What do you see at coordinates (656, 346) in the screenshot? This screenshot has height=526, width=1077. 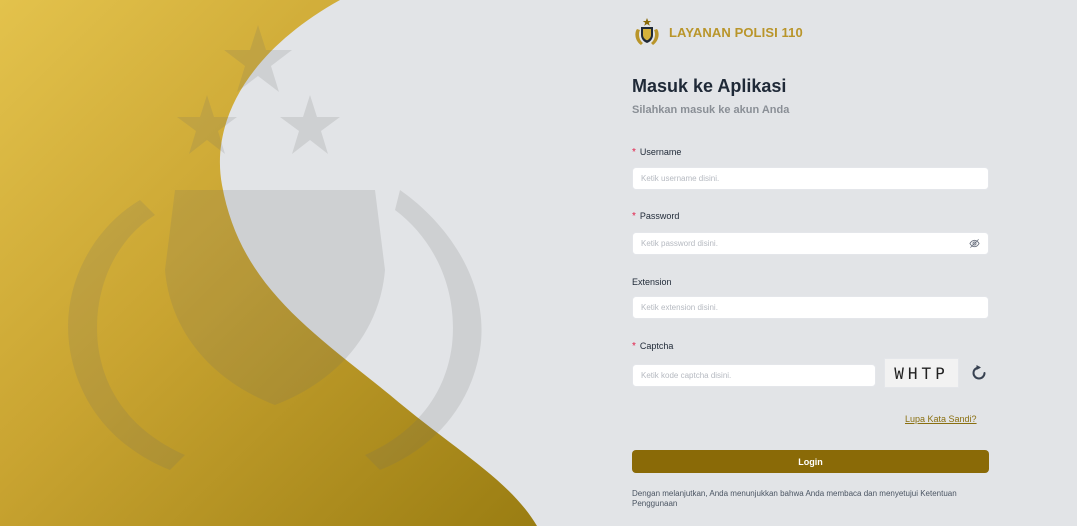 I see `captcha-label-text: Captcha` at bounding box center [656, 346].